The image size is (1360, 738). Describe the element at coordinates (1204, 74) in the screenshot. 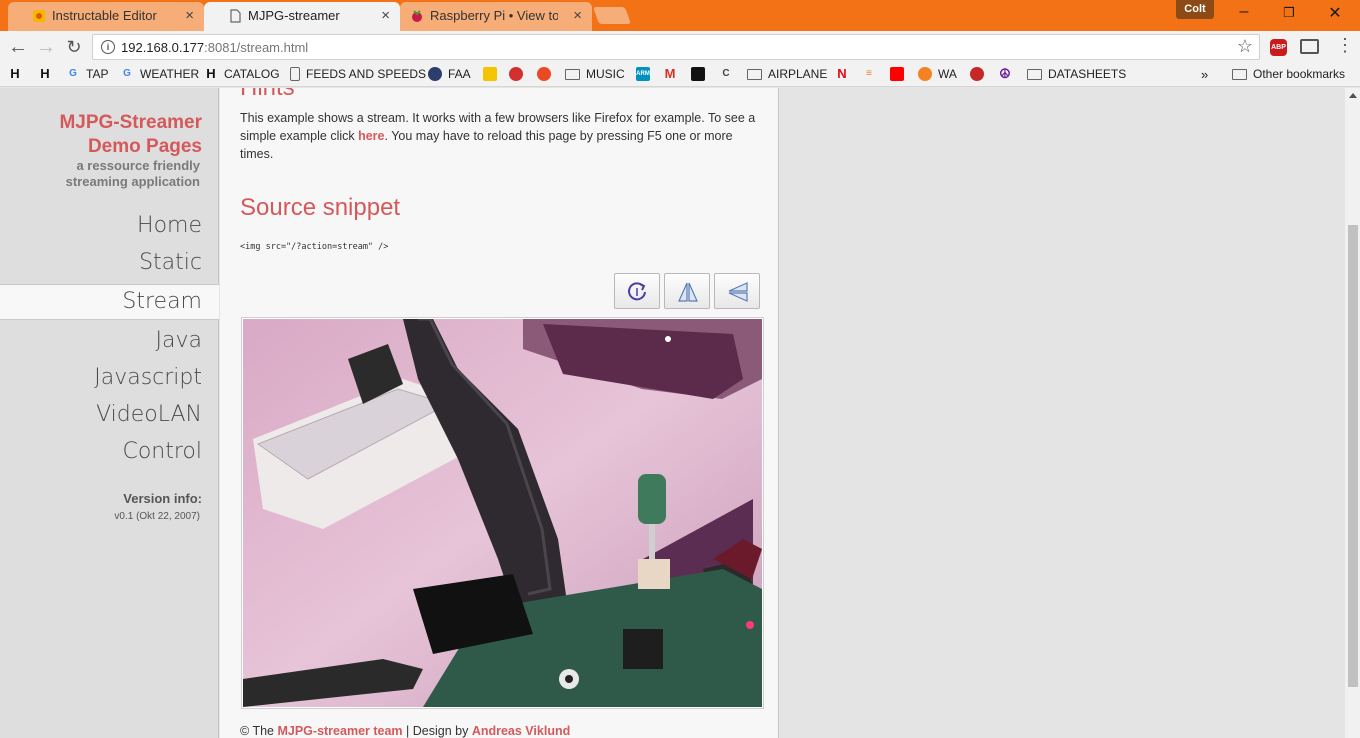

I see `bookmarks-overflow-button: »` at that location.